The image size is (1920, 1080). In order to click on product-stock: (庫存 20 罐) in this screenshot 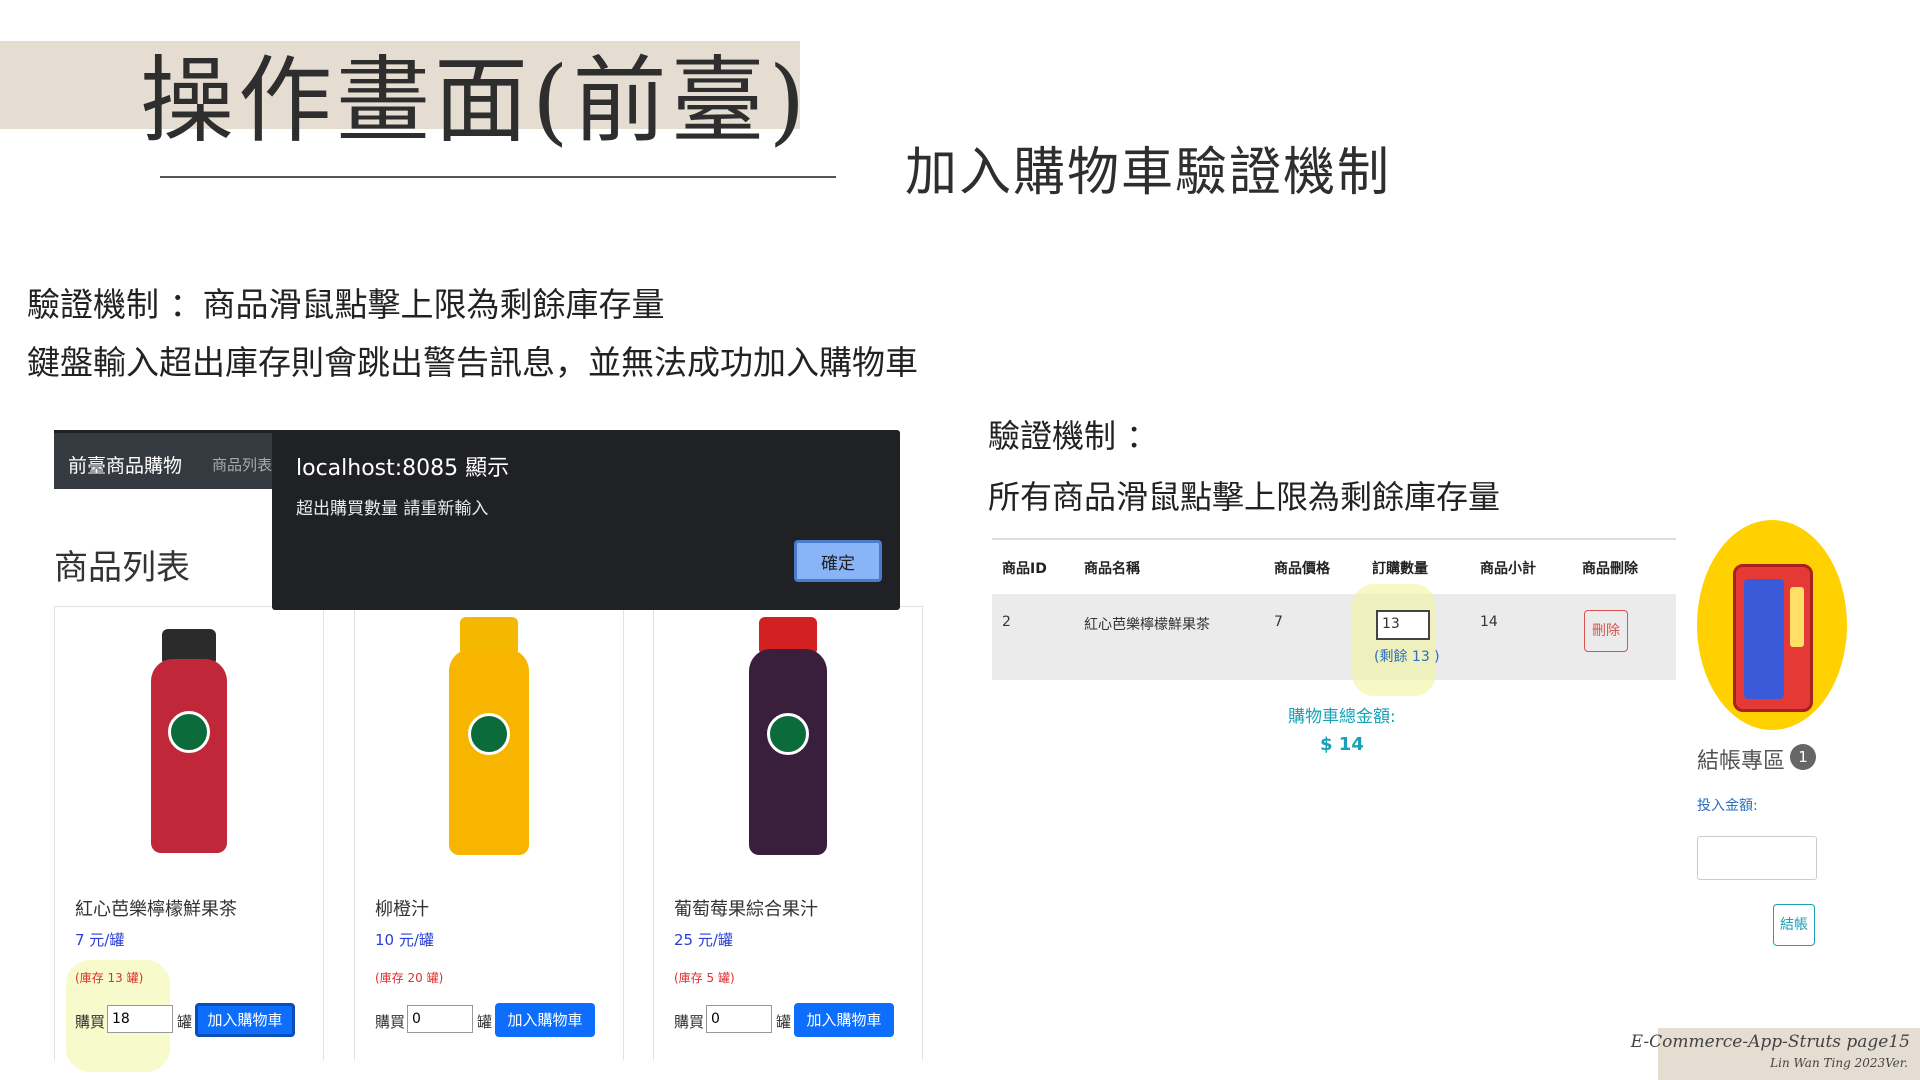, I will do `click(409, 978)`.